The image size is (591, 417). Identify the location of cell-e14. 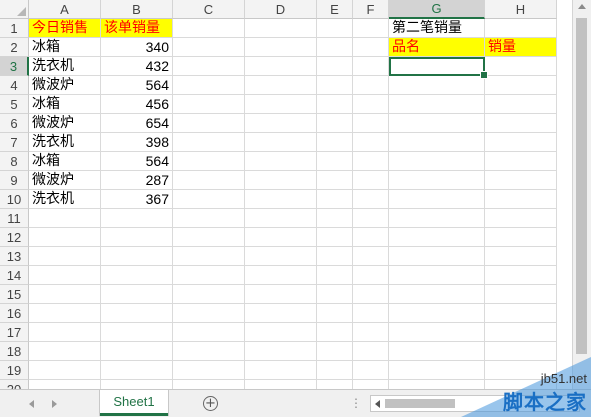
(335, 275).